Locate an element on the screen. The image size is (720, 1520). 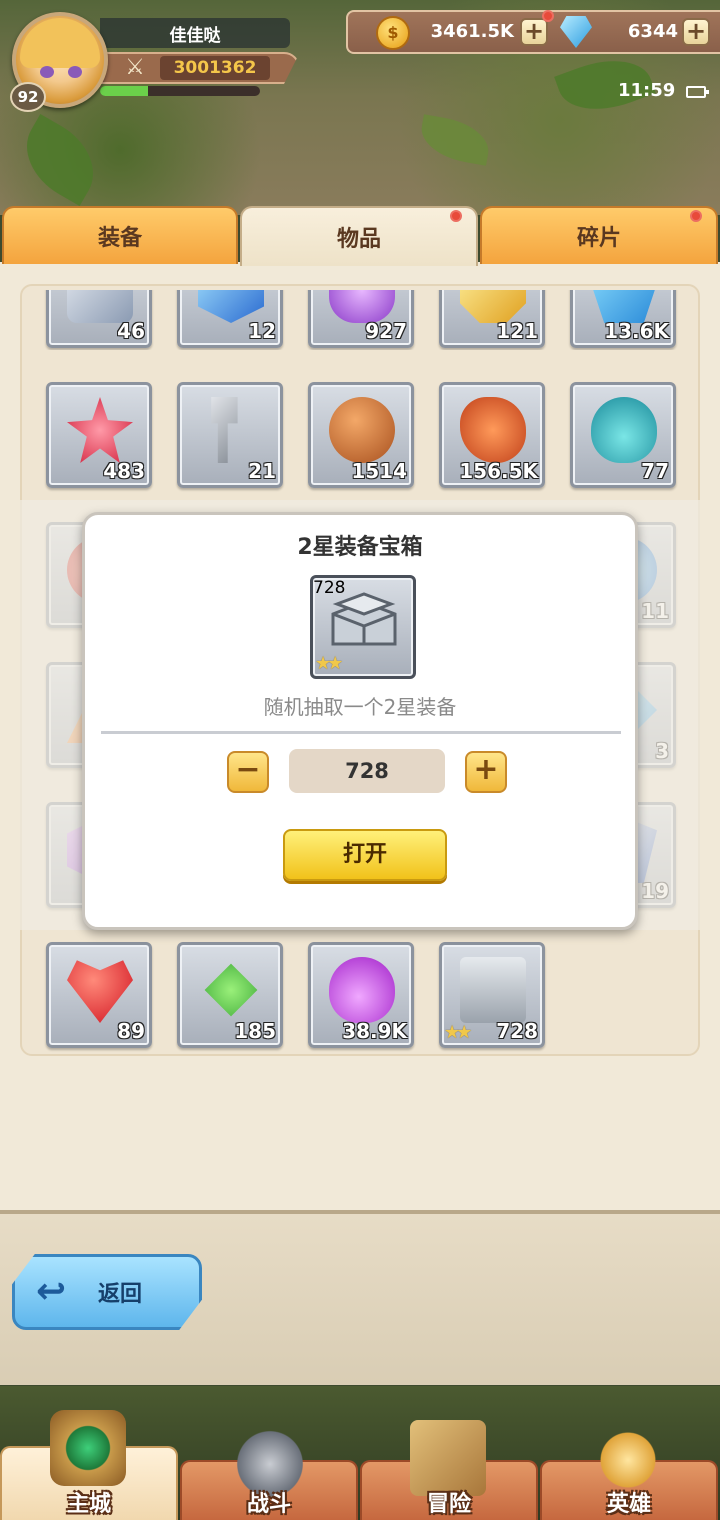
item-count: 1514 is located at coordinates (379, 471).